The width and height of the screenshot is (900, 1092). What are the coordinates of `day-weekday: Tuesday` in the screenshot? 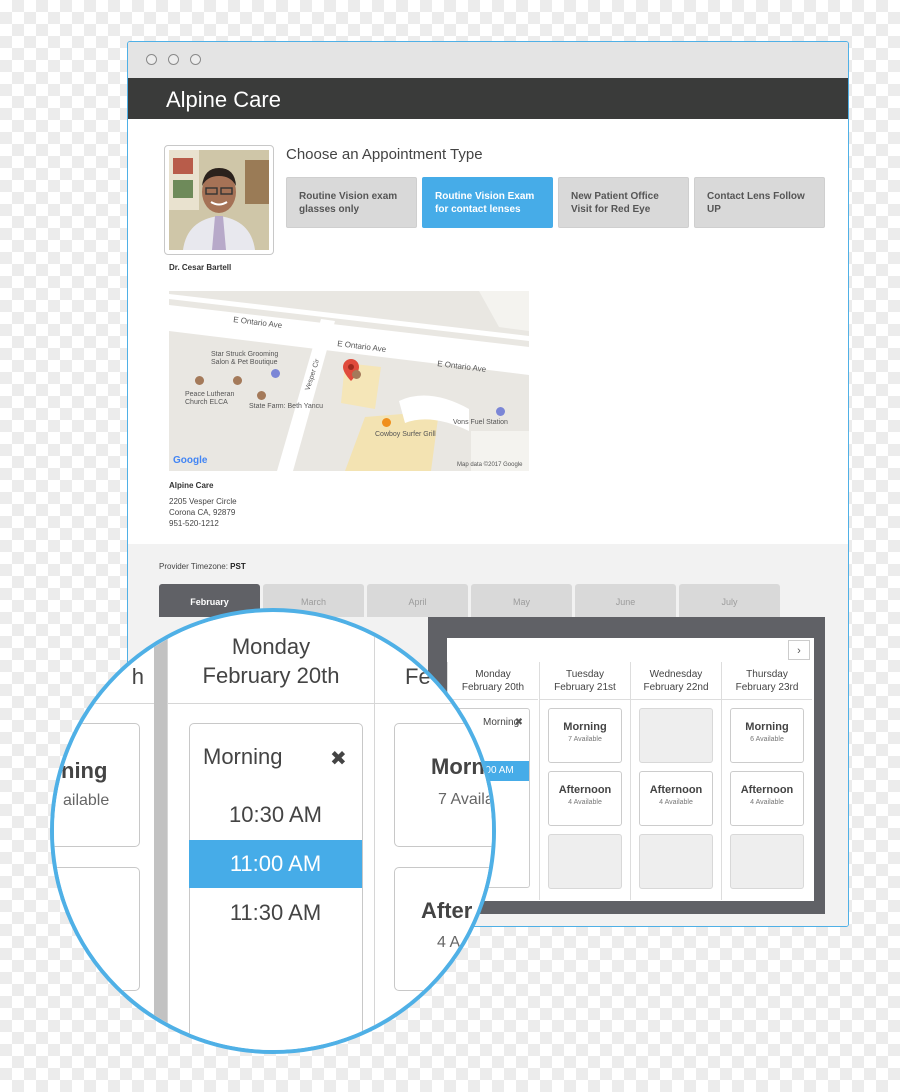 It's located at (585, 674).